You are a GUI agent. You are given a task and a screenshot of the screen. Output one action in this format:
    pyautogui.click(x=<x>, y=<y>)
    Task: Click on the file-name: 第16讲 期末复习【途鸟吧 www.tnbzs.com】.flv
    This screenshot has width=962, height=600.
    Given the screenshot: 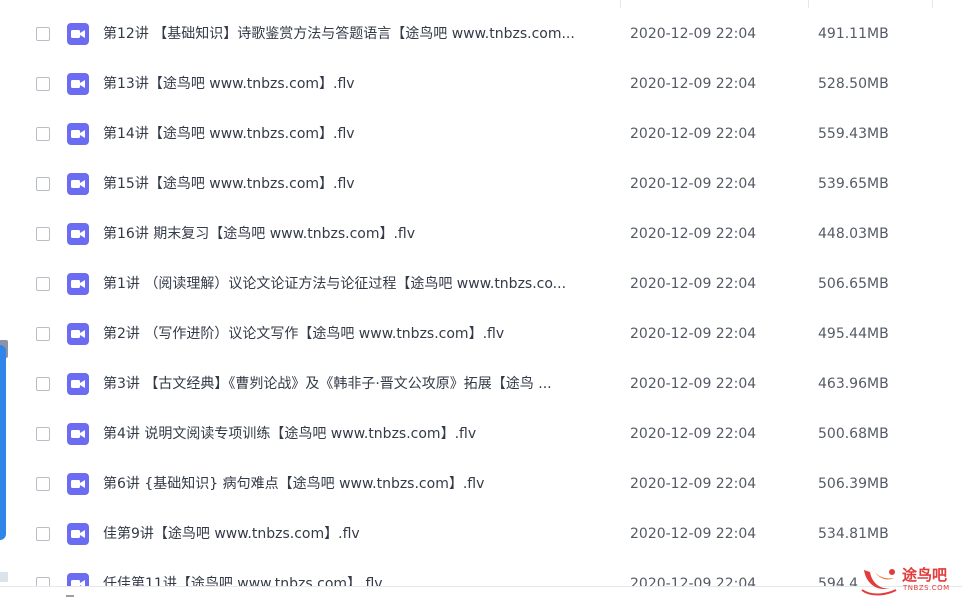 What is the action you would take?
    pyautogui.click(x=355, y=234)
    